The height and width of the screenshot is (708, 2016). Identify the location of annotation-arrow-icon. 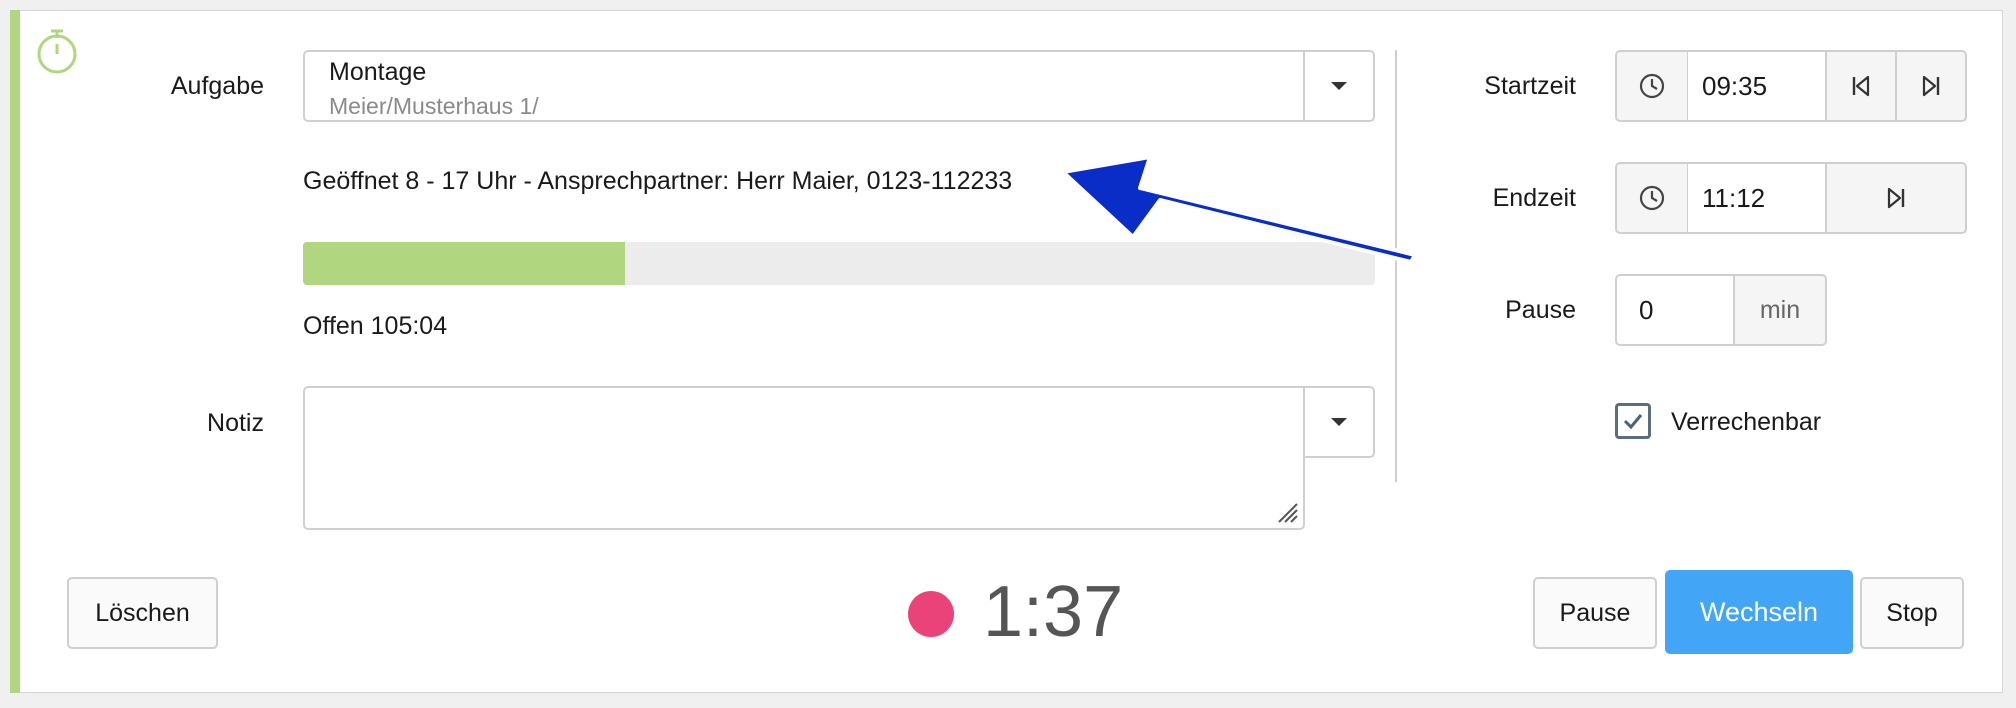
(1239, 209).